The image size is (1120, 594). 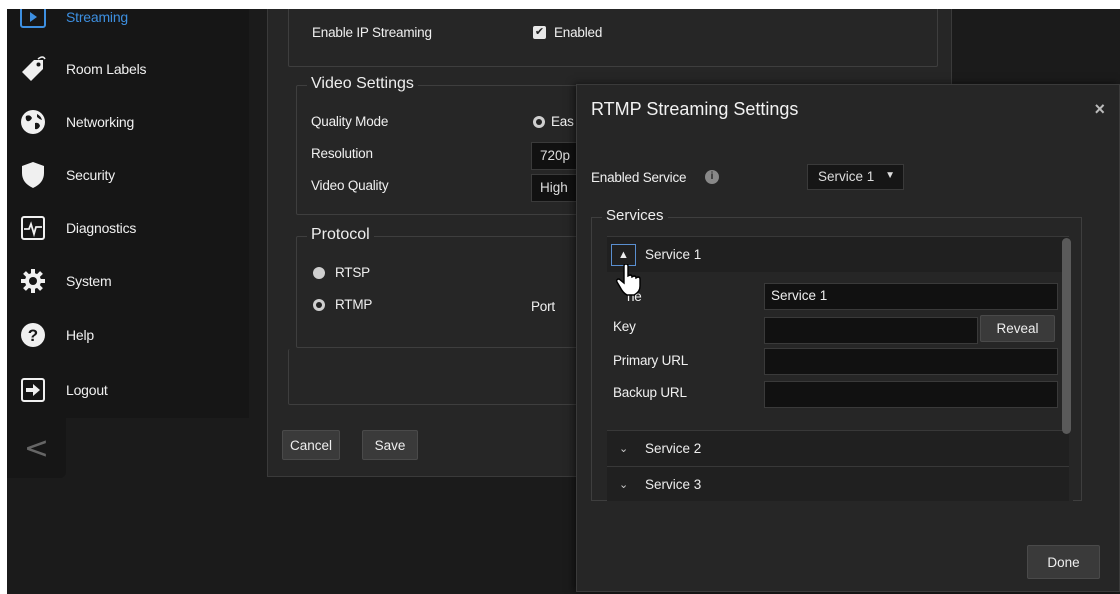 What do you see at coordinates (80, 335) in the screenshot?
I see `sidebar-item-label: Help` at bounding box center [80, 335].